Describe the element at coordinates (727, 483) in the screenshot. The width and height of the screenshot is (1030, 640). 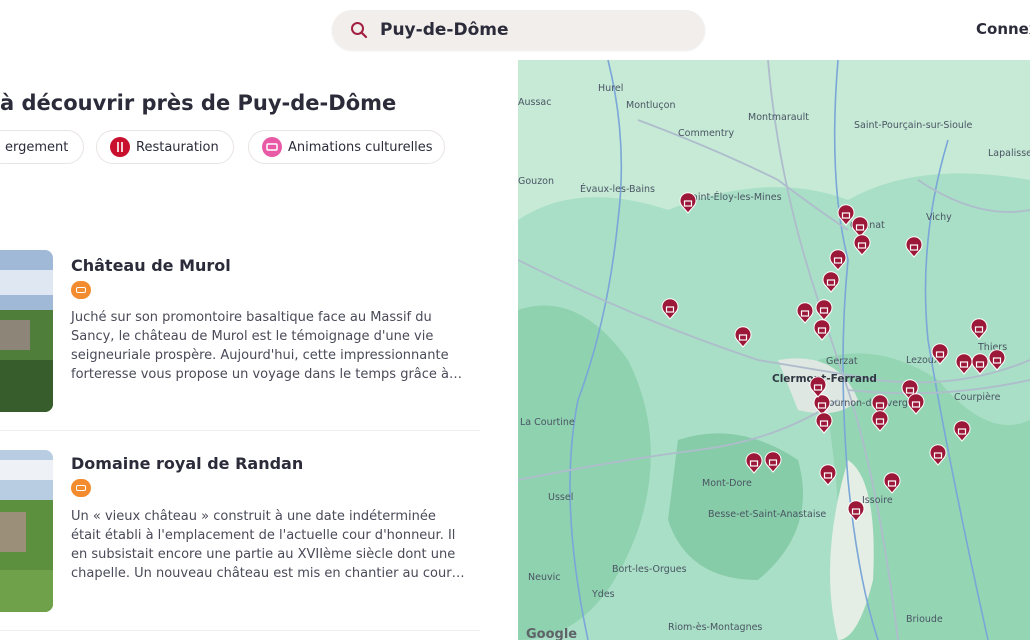
I see `town-label: Mont-Dore` at that location.